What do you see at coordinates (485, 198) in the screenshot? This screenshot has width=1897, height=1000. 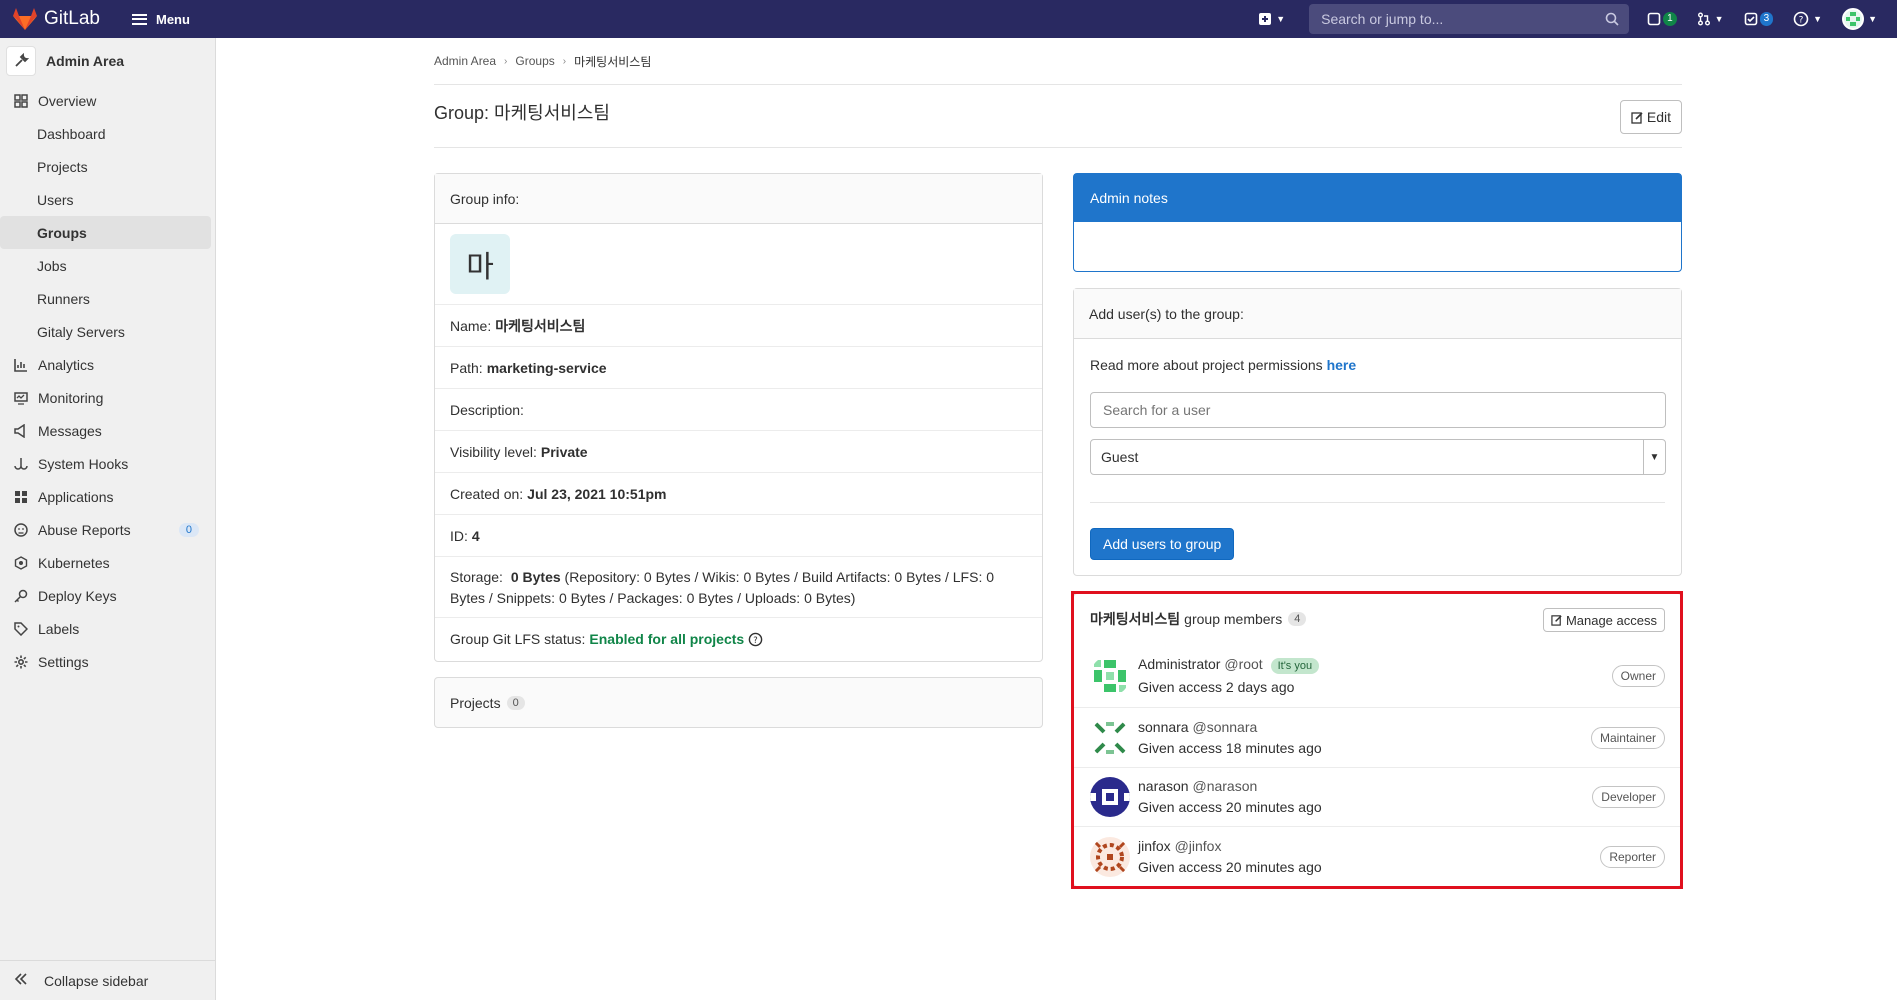 I see `group-info-title: Group info:` at bounding box center [485, 198].